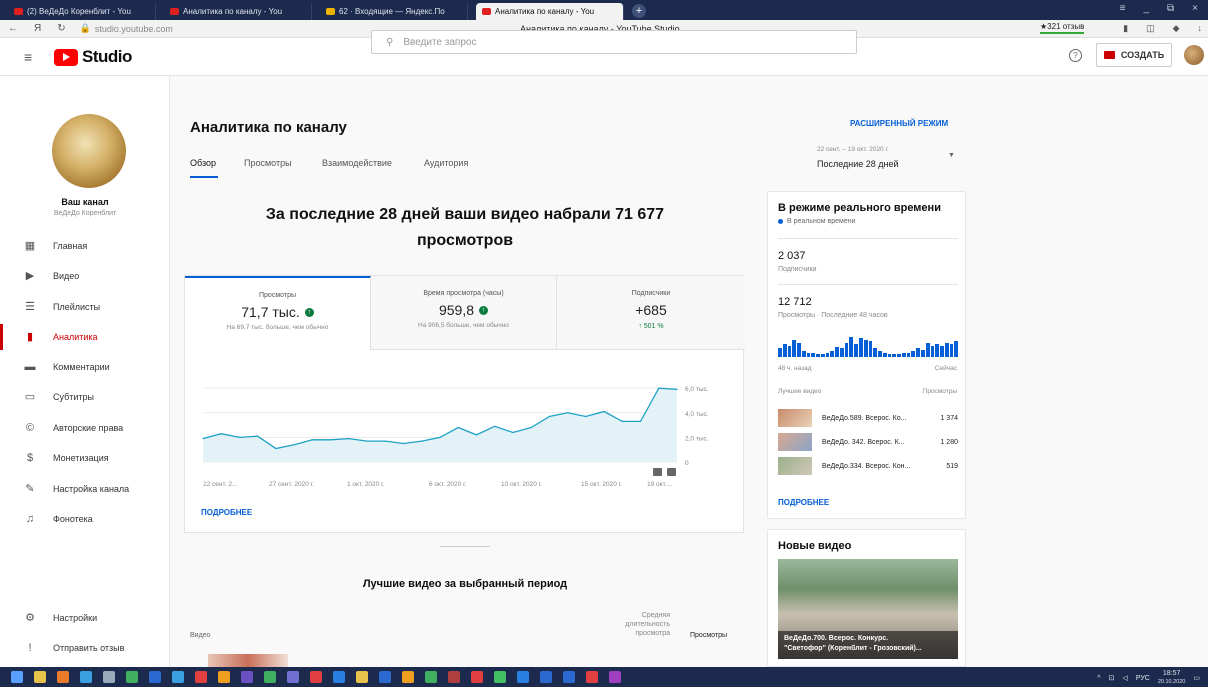  Describe the element at coordinates (226, 512) in the screenshot. I see `see-more-link: ПОДРОБНЕЕ` at that location.